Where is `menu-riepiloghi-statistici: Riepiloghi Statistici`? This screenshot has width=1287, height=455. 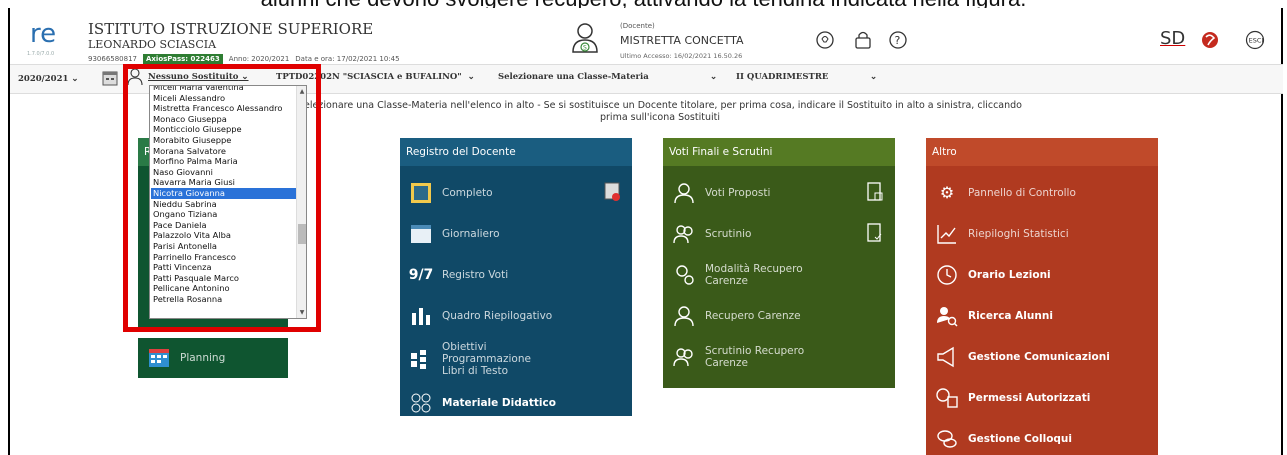 menu-riepiloghi-statistici: Riepiloghi Statistici is located at coordinates (1042, 233).